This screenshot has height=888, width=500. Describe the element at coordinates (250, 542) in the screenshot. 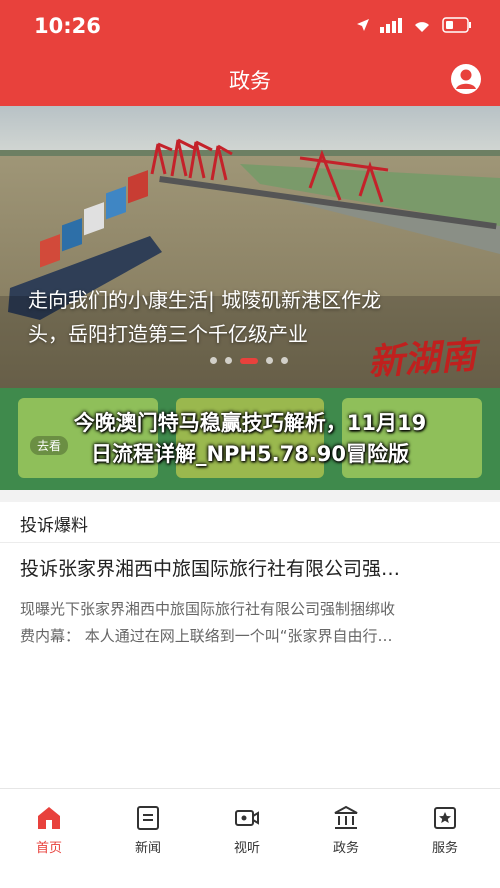

I see `section-rule` at that location.